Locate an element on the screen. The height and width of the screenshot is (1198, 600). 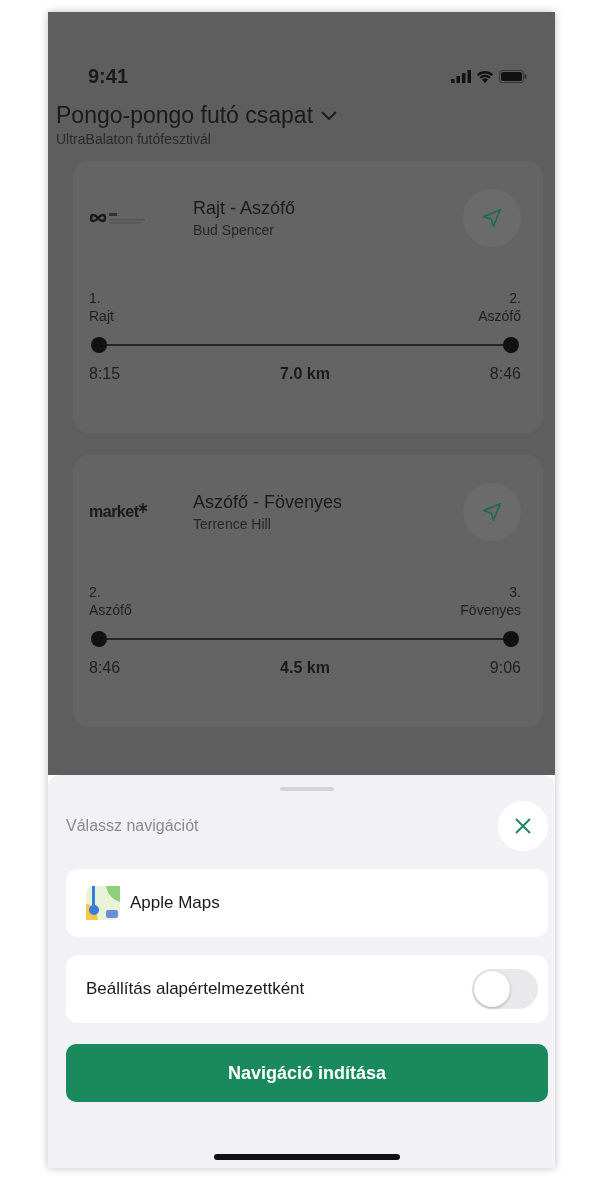
close-button is located at coordinates (523, 826).